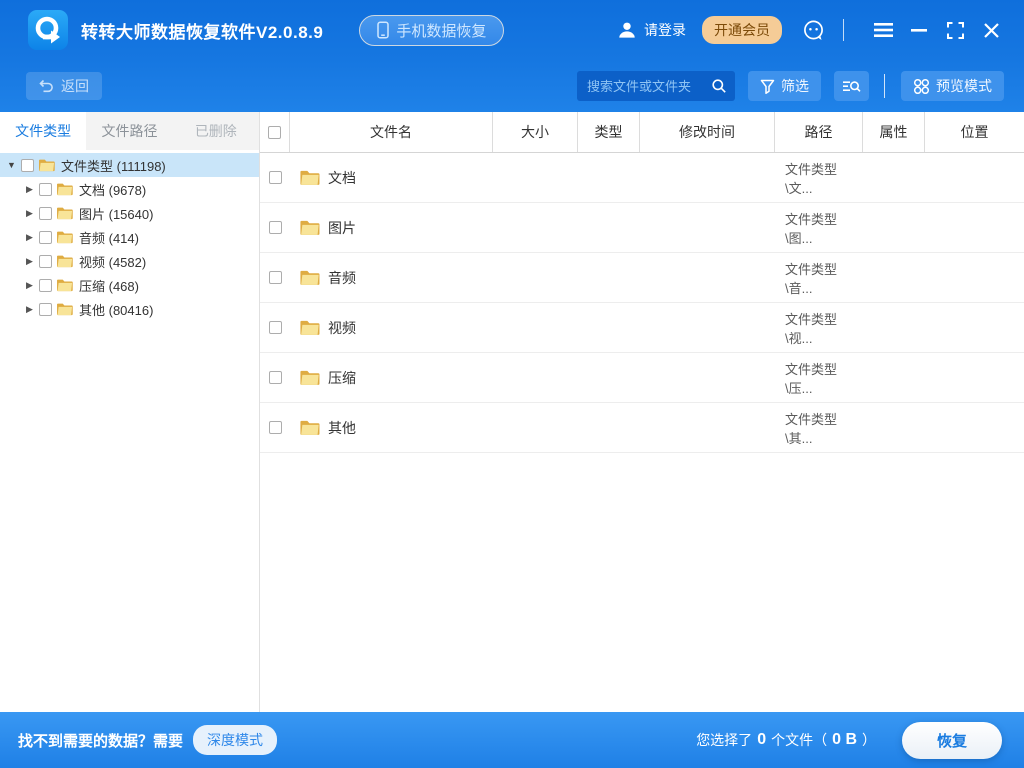  I want to click on search-icon, so click(719, 86).